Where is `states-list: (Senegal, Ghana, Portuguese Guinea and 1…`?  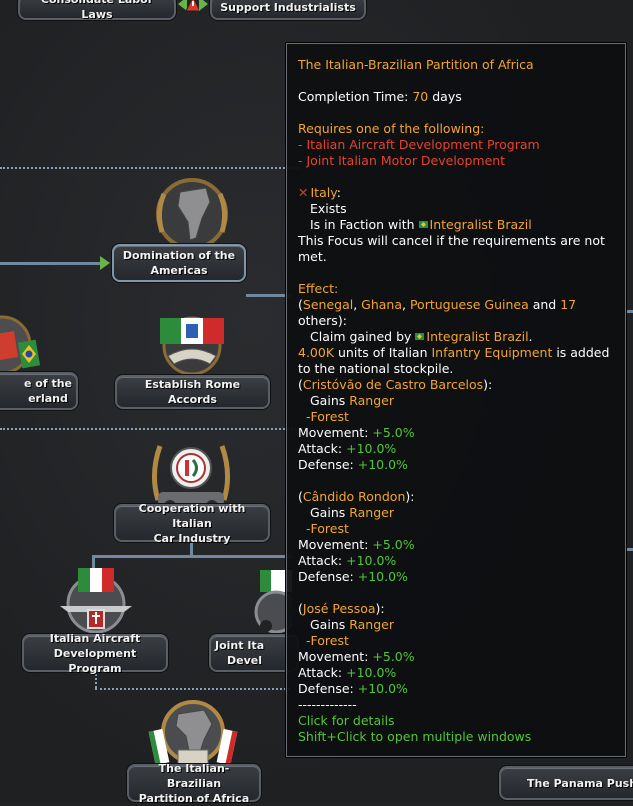
states-list: (Senegal, Ghana, Portuguese Guinea and 1… is located at coordinates (456, 305).